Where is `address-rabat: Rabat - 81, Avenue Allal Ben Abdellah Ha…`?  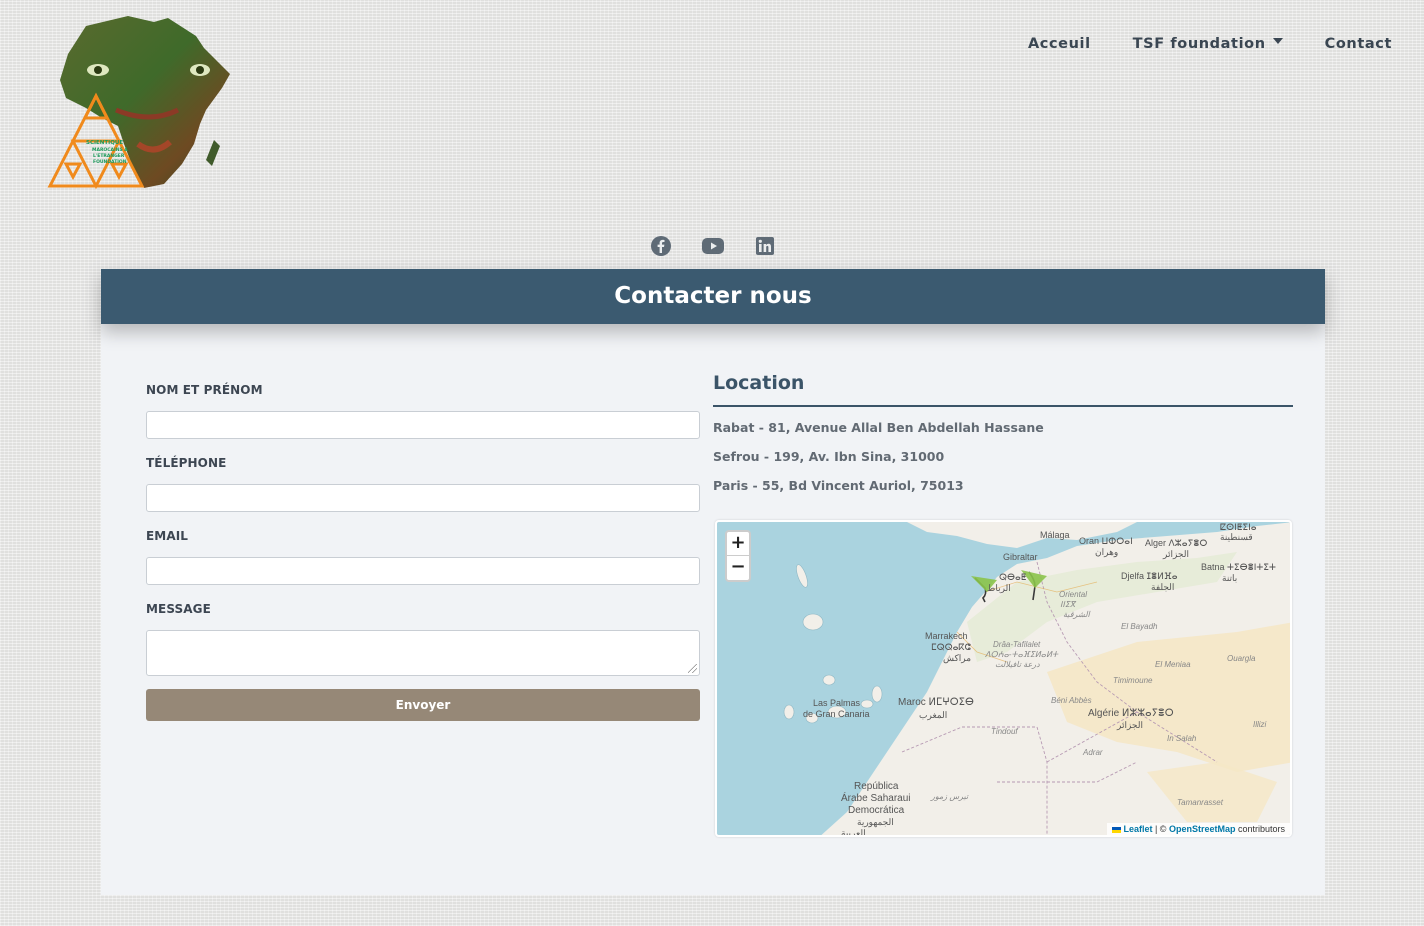
address-rabat: Rabat - 81, Avenue Allal Ben Abdellah Ha… is located at coordinates (878, 427).